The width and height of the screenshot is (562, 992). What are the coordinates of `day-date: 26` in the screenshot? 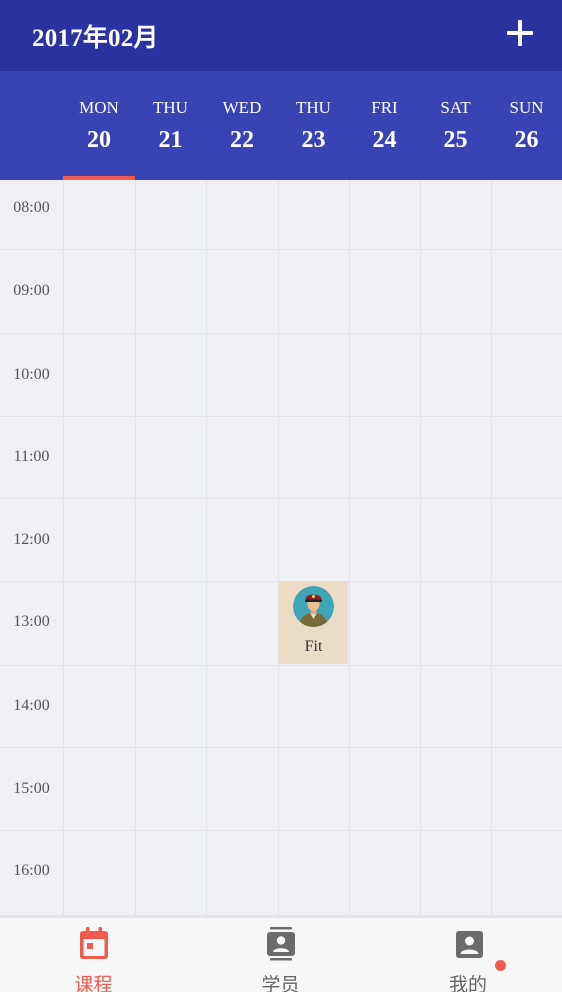 It's located at (526, 140).